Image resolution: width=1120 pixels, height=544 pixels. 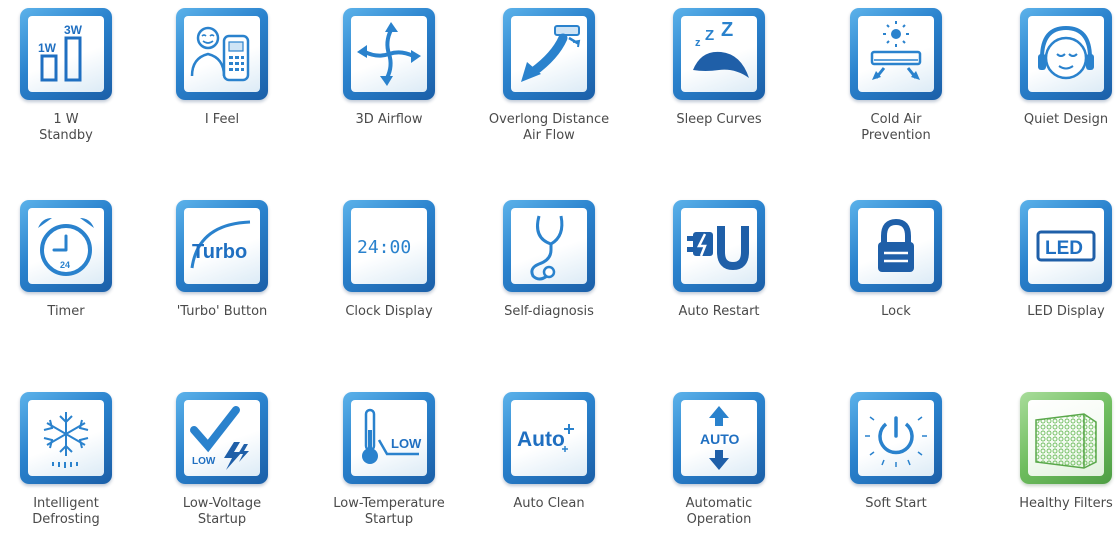 I want to click on feature-cold-air-prevention: Cold Air Prevention, so click(x=896, y=76).